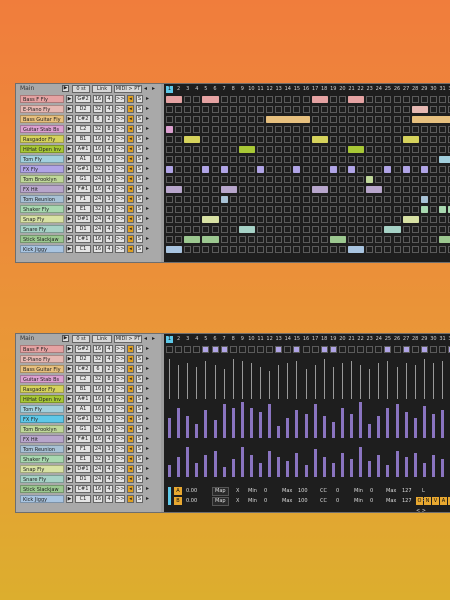 The width and height of the screenshot is (450, 600). What do you see at coordinates (65, 338) in the screenshot?
I see `play-all-button: ▶` at bounding box center [65, 338].